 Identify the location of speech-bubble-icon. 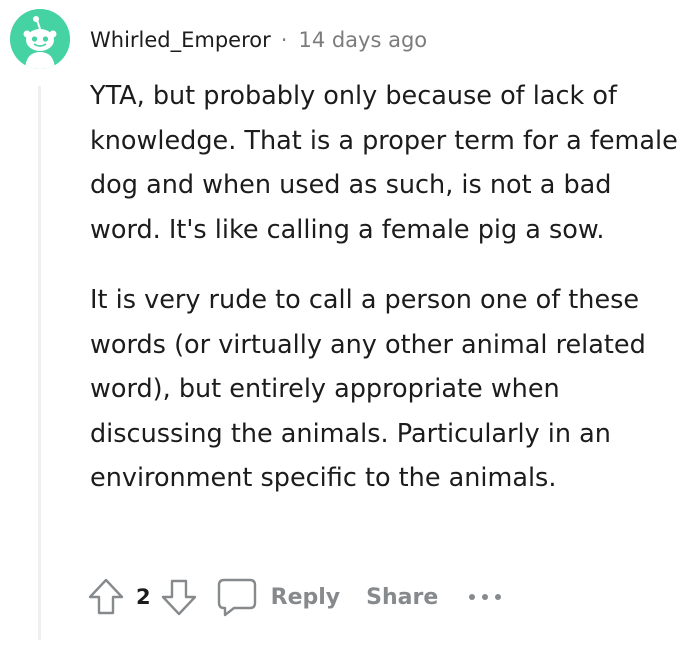
(236, 597).